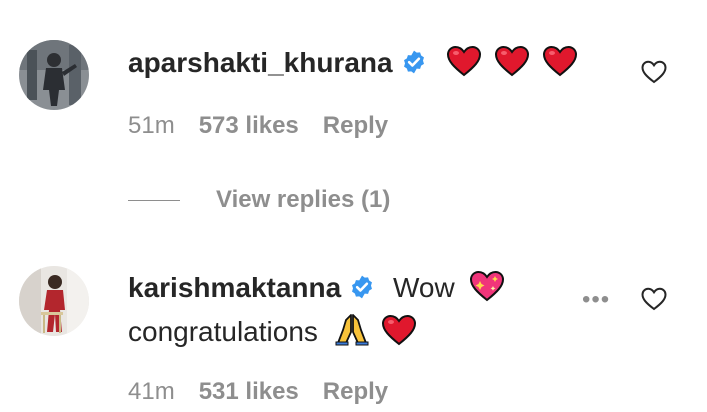 The width and height of the screenshot is (707, 412). What do you see at coordinates (260, 62) in the screenshot?
I see `username-link: aparshakti_khurana` at bounding box center [260, 62].